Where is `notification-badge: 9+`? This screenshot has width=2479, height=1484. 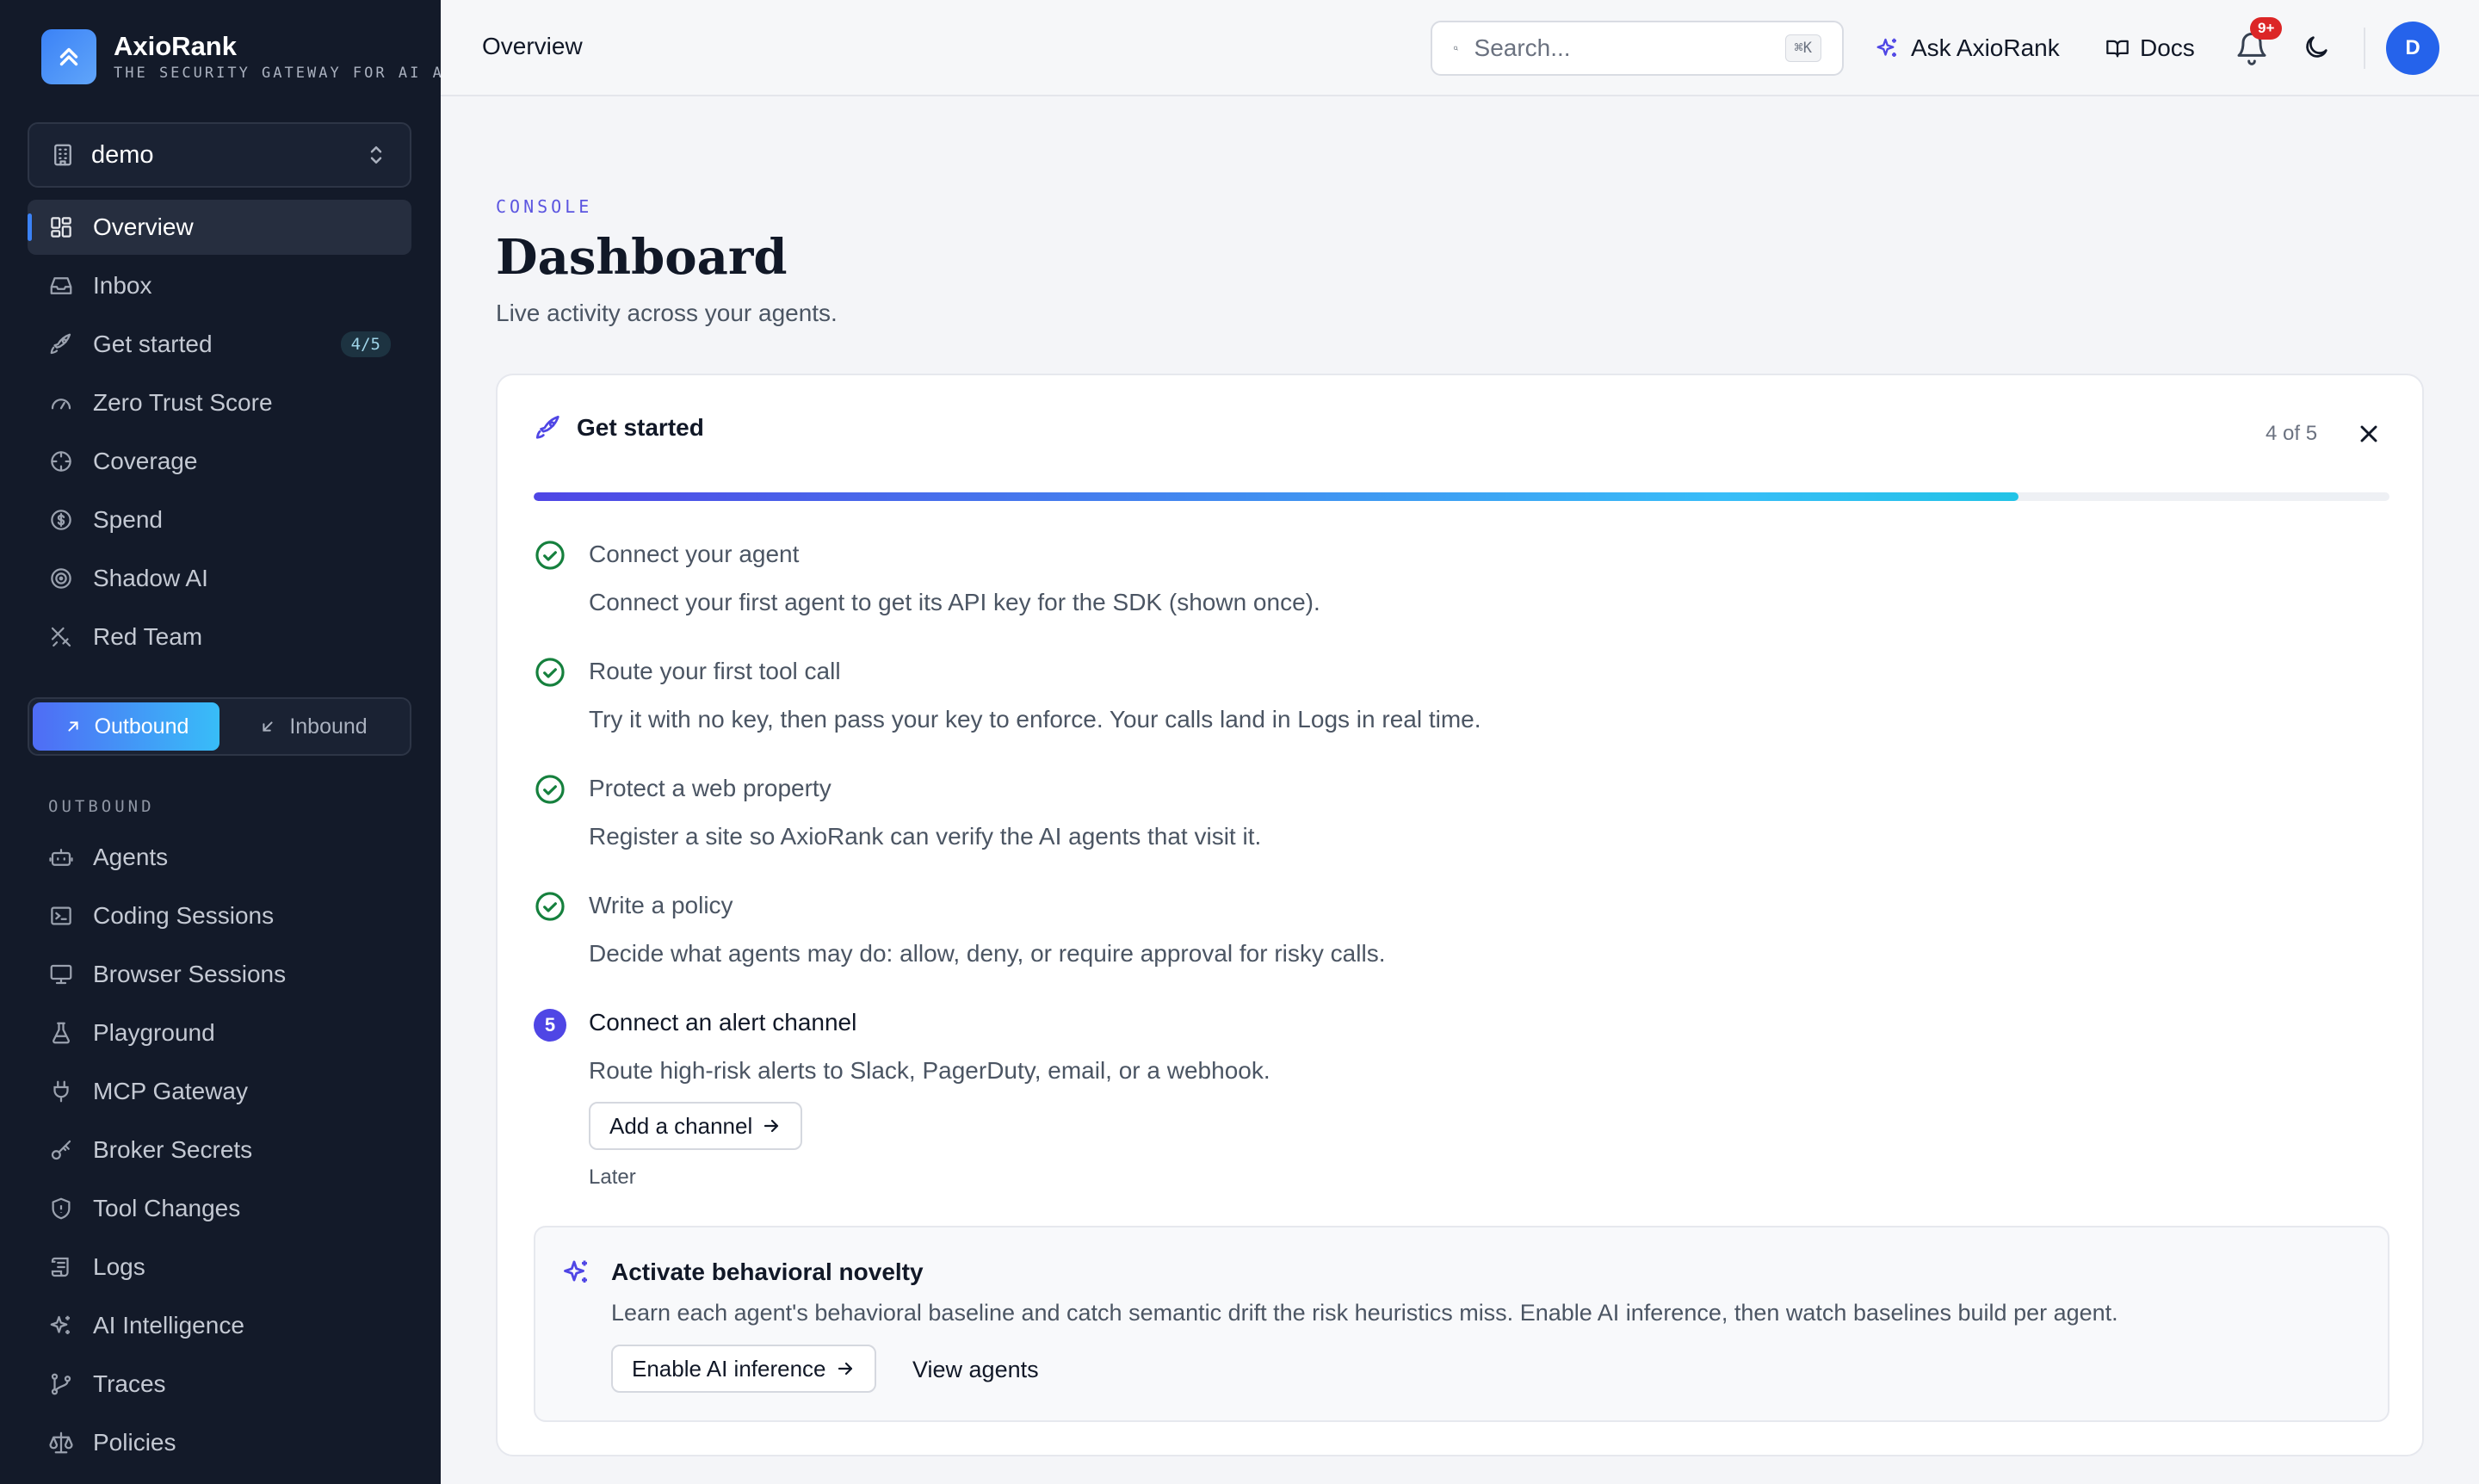 notification-badge: 9+ is located at coordinates (2266, 28).